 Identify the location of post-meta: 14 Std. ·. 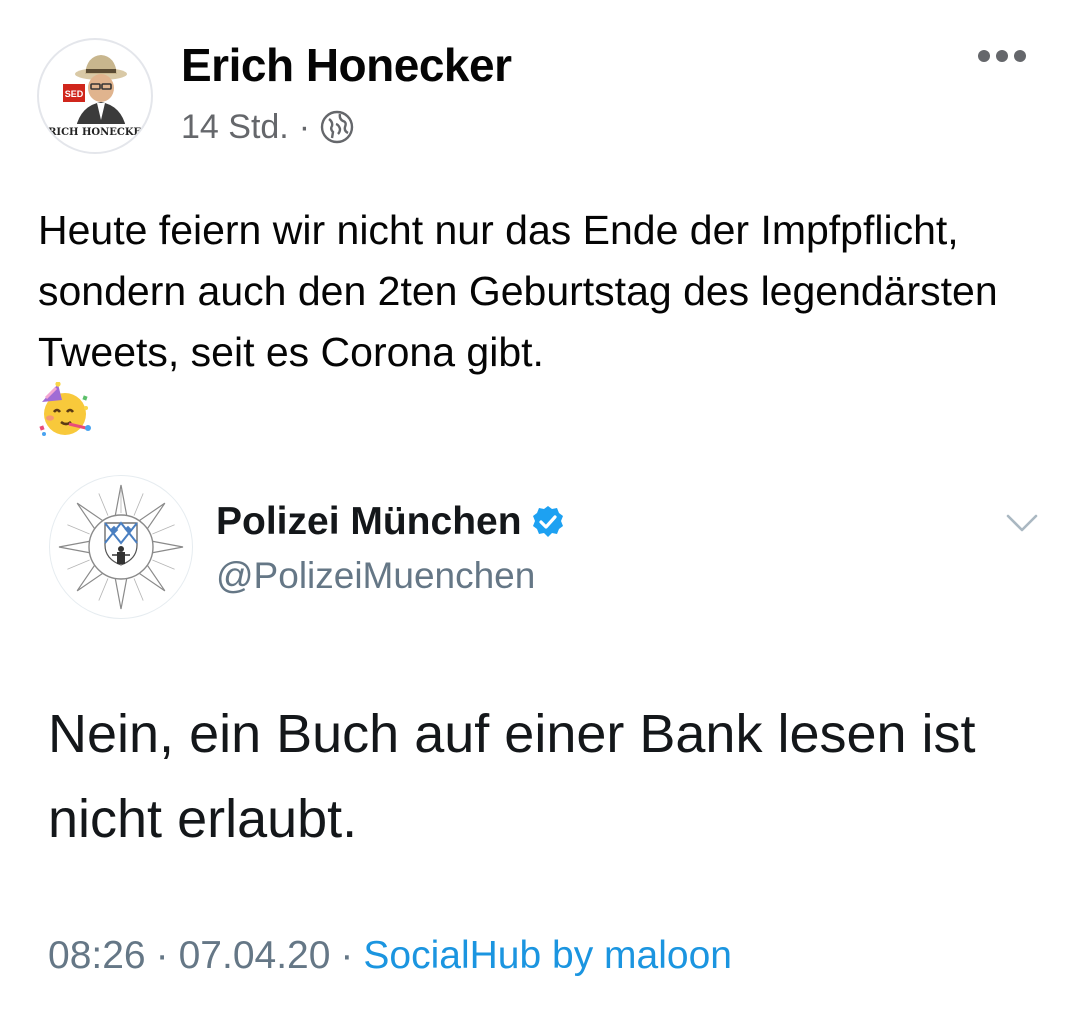
(267, 127).